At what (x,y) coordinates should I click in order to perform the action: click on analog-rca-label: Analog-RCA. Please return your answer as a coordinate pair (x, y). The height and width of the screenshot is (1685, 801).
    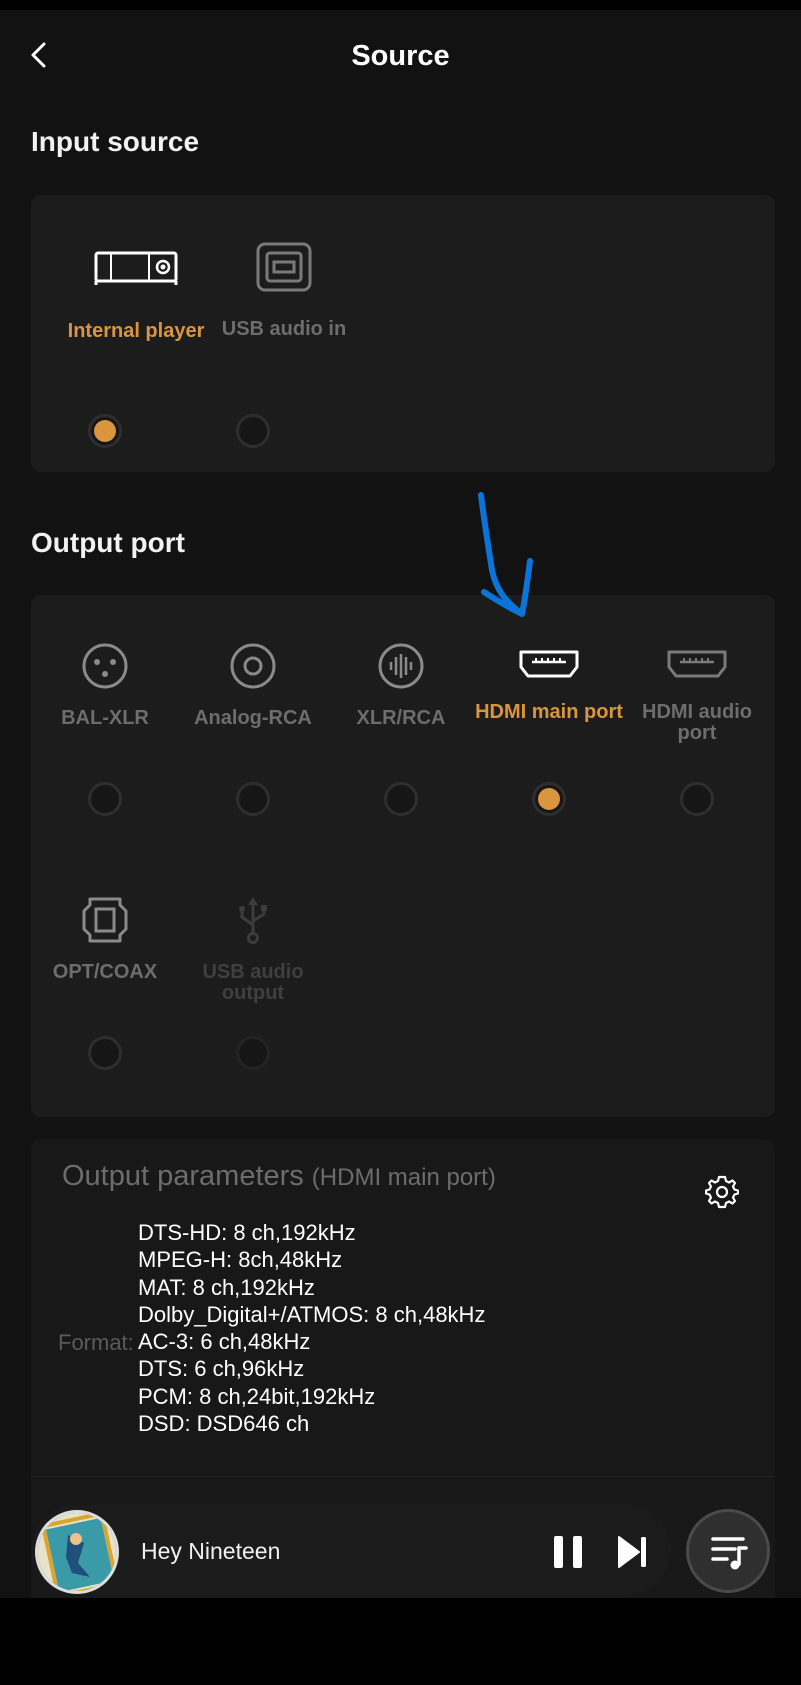
    Looking at the image, I should click on (253, 718).